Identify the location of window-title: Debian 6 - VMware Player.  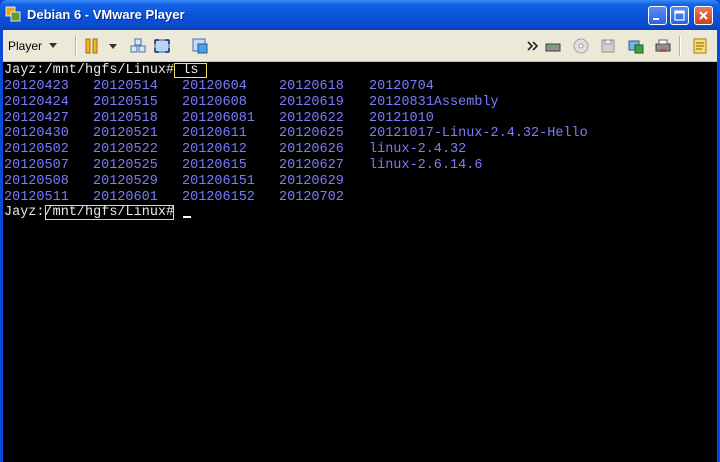
(106, 14).